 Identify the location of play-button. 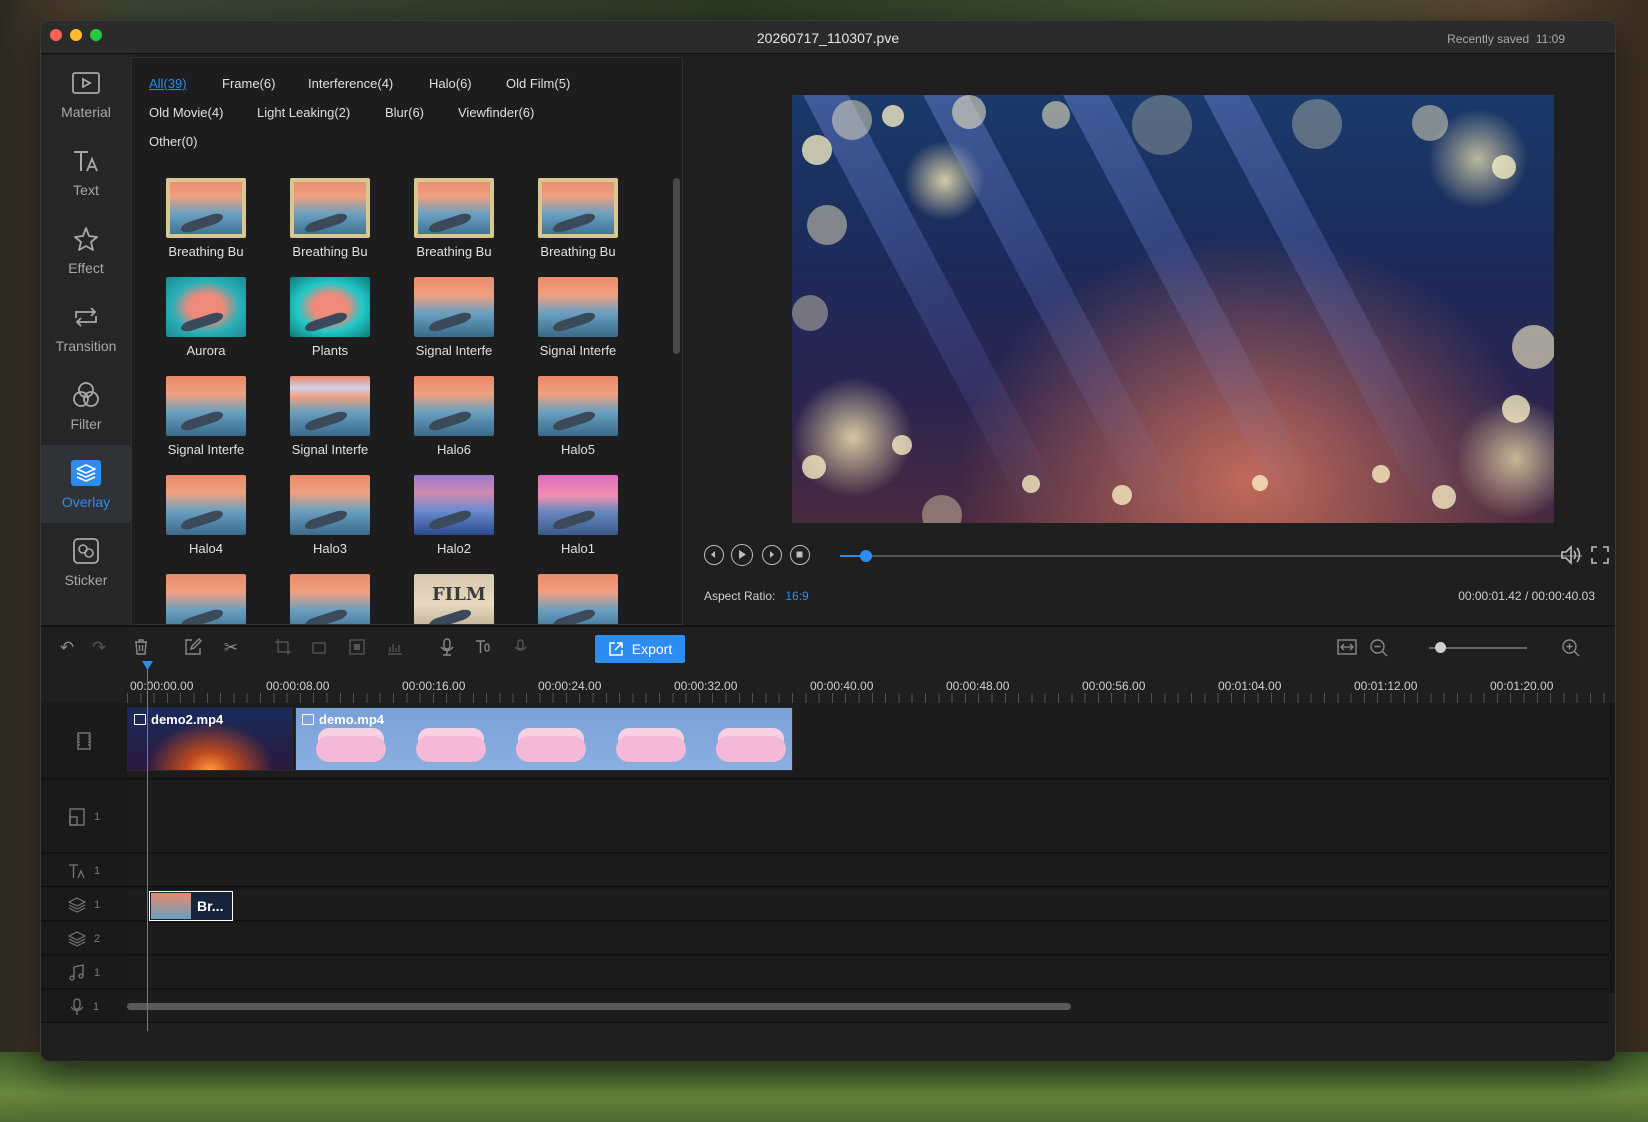
(742, 555).